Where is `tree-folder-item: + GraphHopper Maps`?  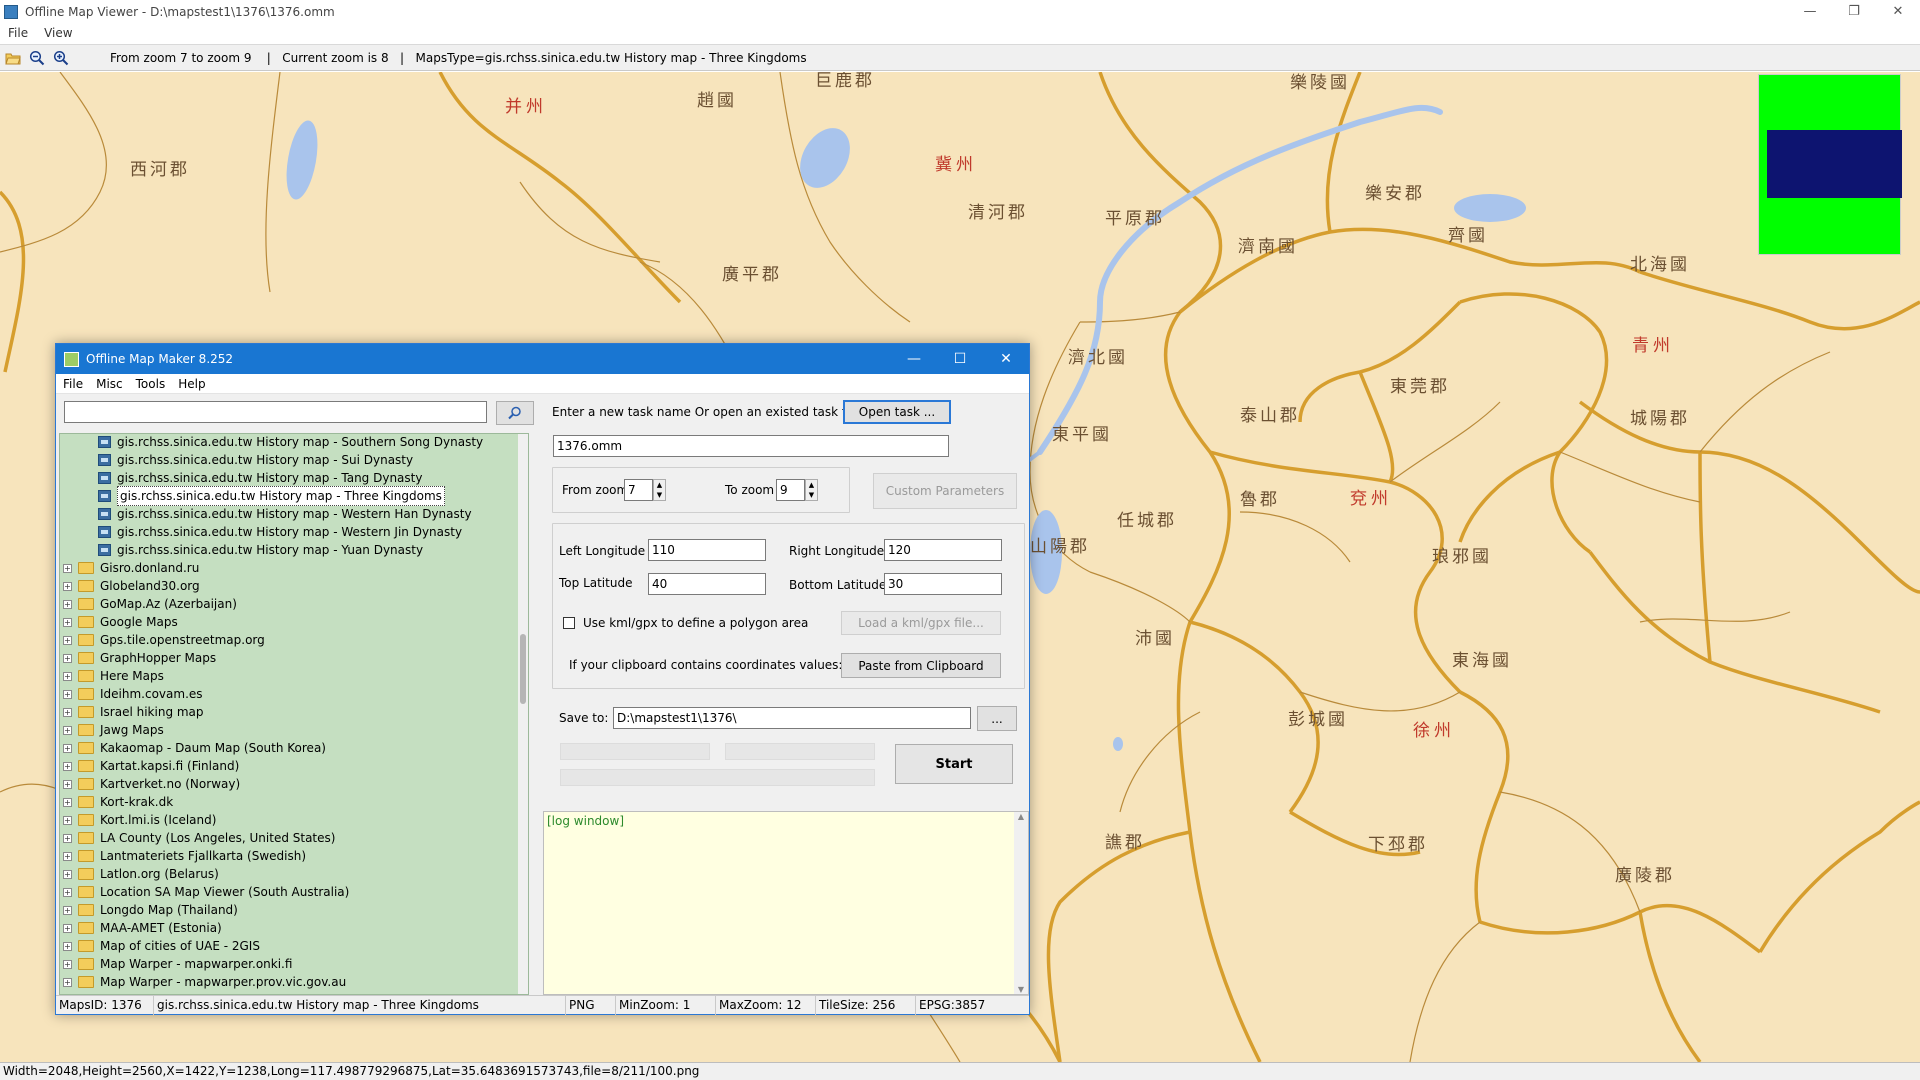 tree-folder-item: + GraphHopper Maps is located at coordinates (138, 658).